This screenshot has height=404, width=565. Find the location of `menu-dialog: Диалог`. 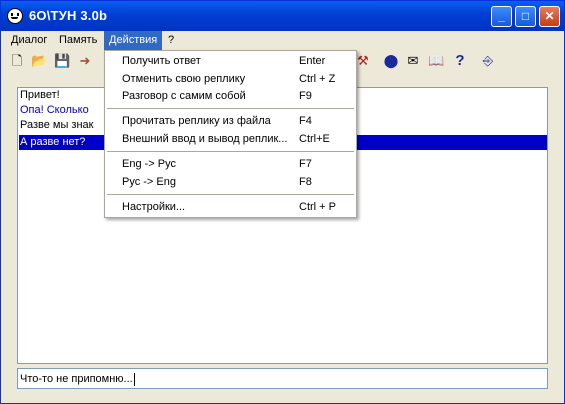

menu-dialog: Диалог is located at coordinates (29, 40).